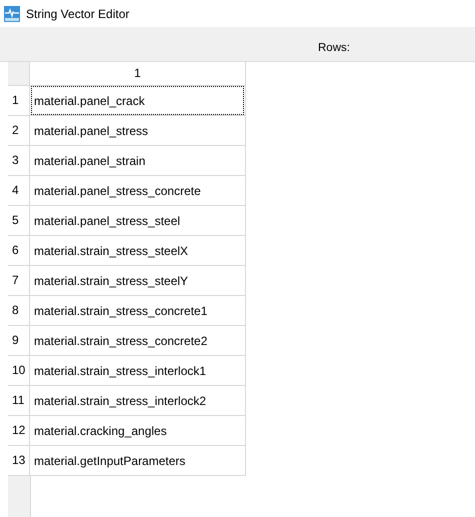  I want to click on table-cell: material.strain_stress_steelY, so click(138, 281).